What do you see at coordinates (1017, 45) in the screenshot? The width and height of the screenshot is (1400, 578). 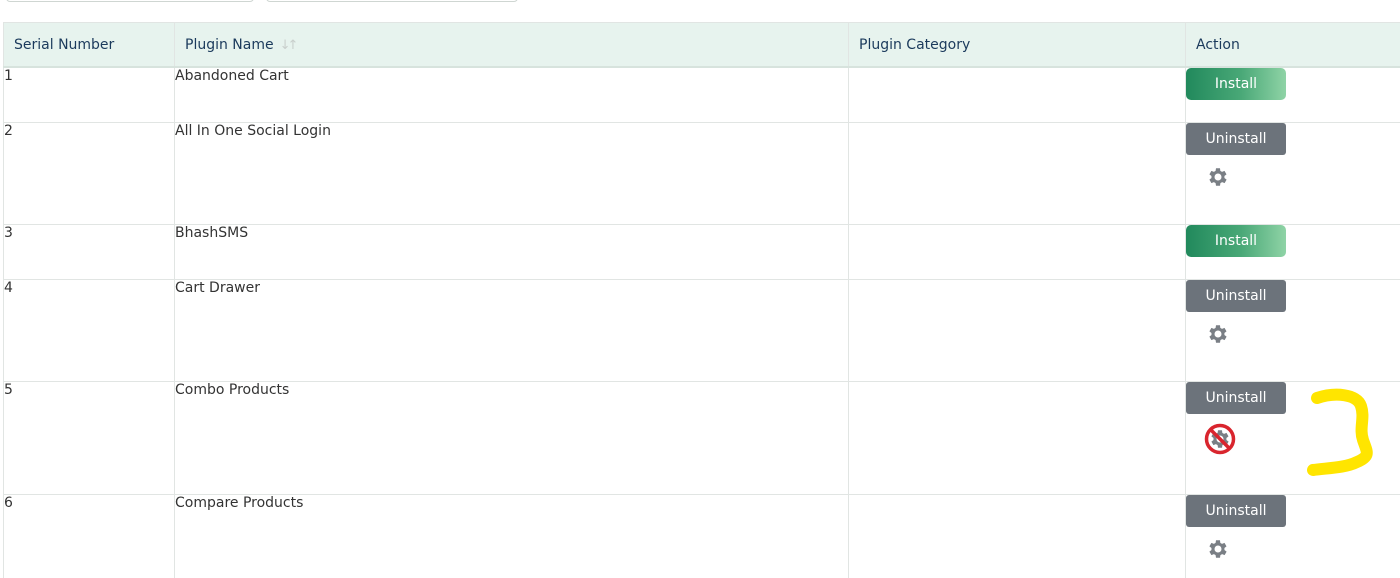 I see `header-plugin-category: Plugin Category` at bounding box center [1017, 45].